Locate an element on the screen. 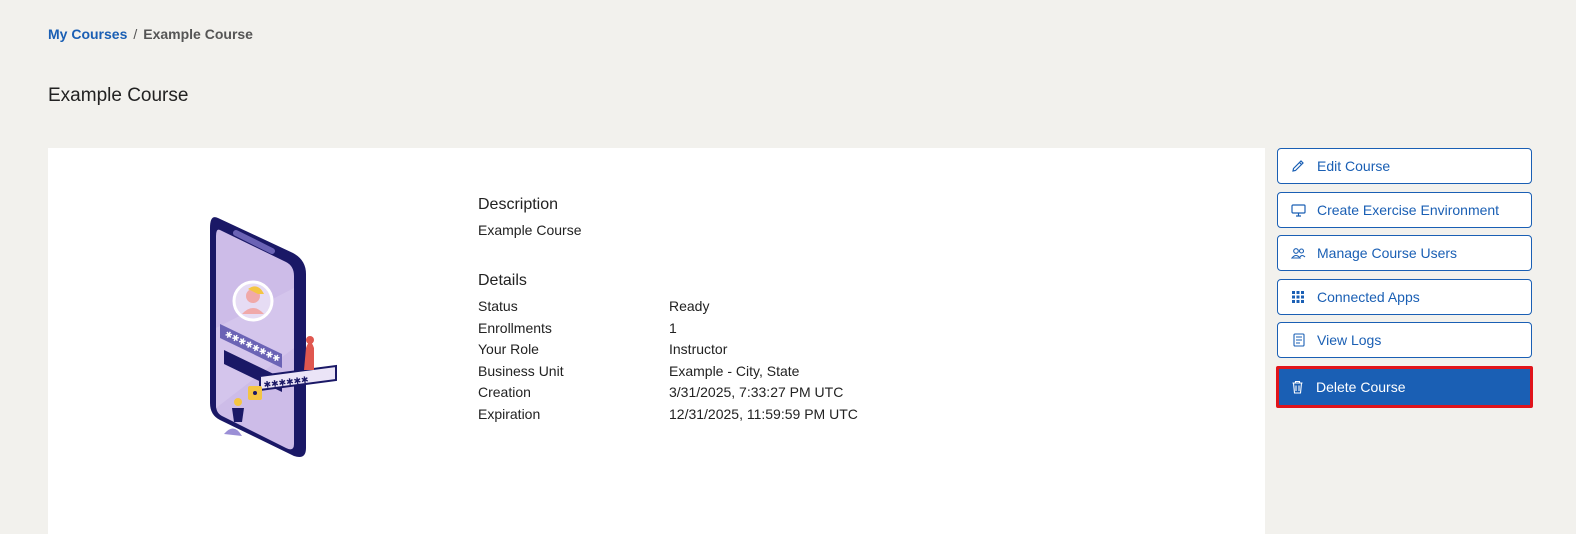 Image resolution: width=1576 pixels, height=534 pixels. detail-row-expiration: Expiration 12/31/2025, 11:59:59 PM UTC is located at coordinates (778, 415).